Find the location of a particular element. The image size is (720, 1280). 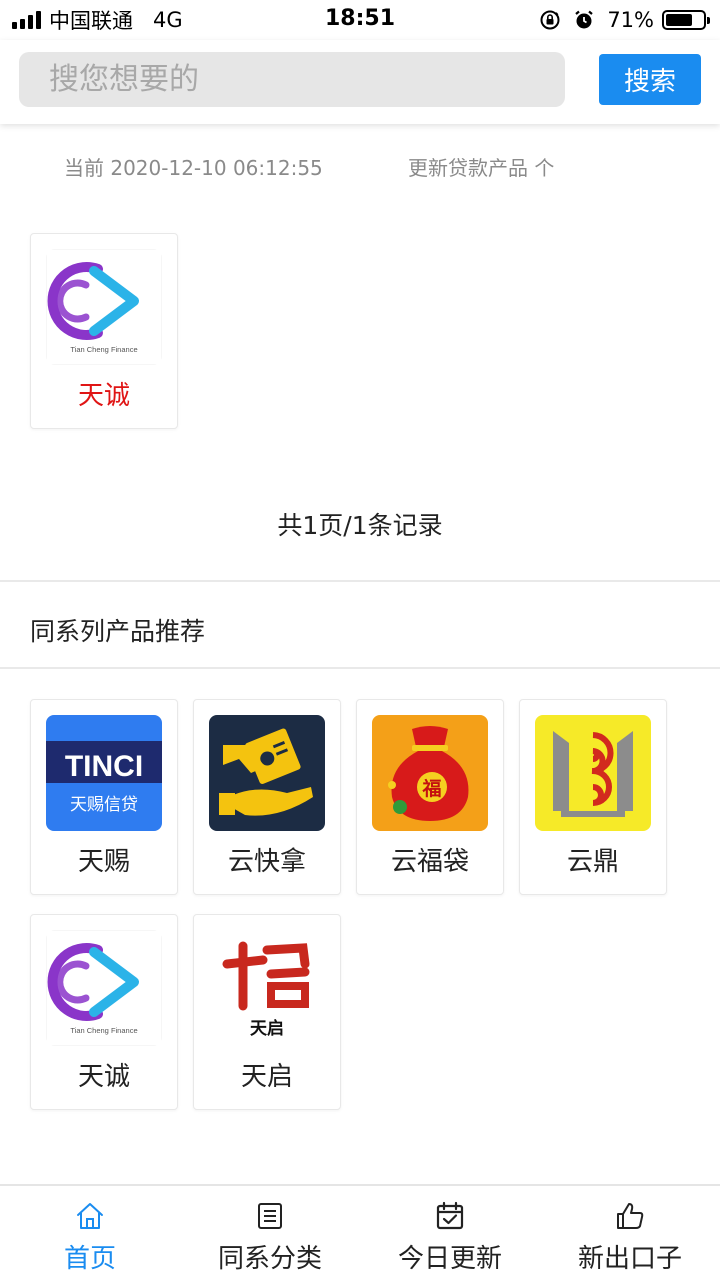

recommend-card-tiancheng: Tian Cheng Finance 天诚 is located at coordinates (104, 1012).